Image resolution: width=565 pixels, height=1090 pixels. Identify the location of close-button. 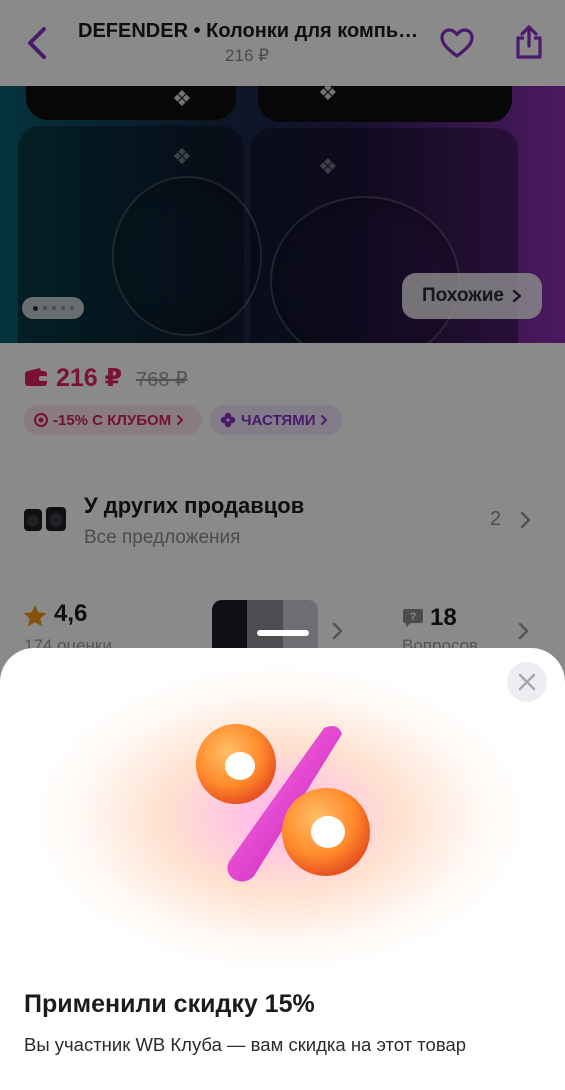
(527, 682).